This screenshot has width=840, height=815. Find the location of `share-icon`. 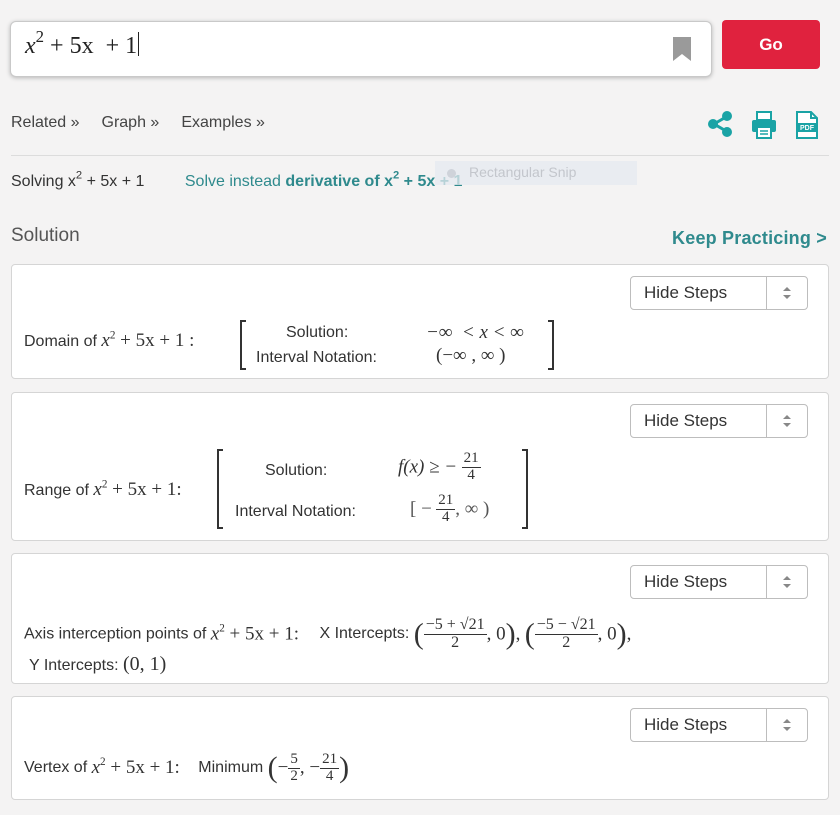

share-icon is located at coordinates (720, 124).